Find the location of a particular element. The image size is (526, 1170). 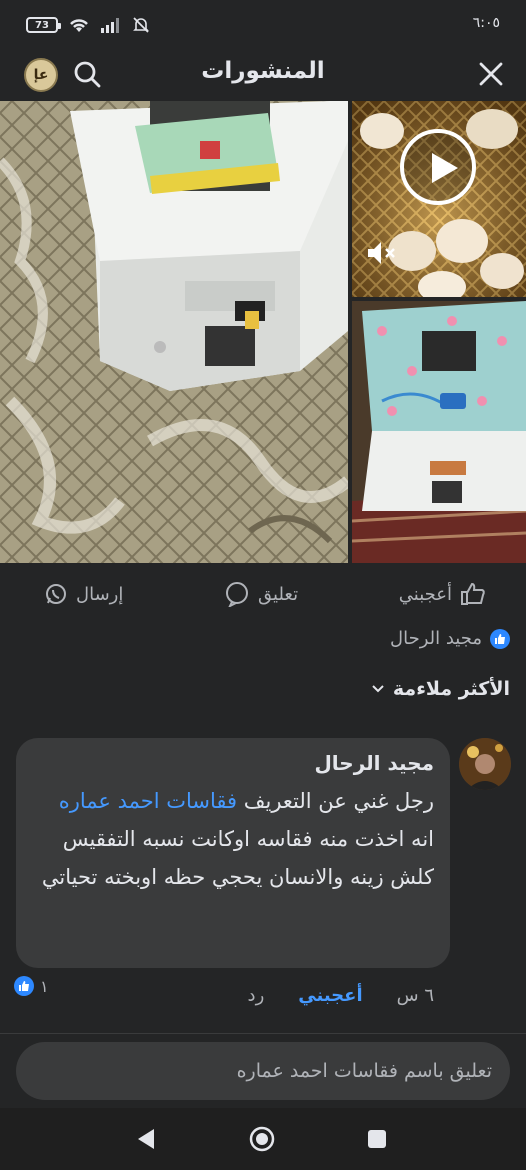

post-actions: إرسال تعليق أعجبني is located at coordinates (263, 594).